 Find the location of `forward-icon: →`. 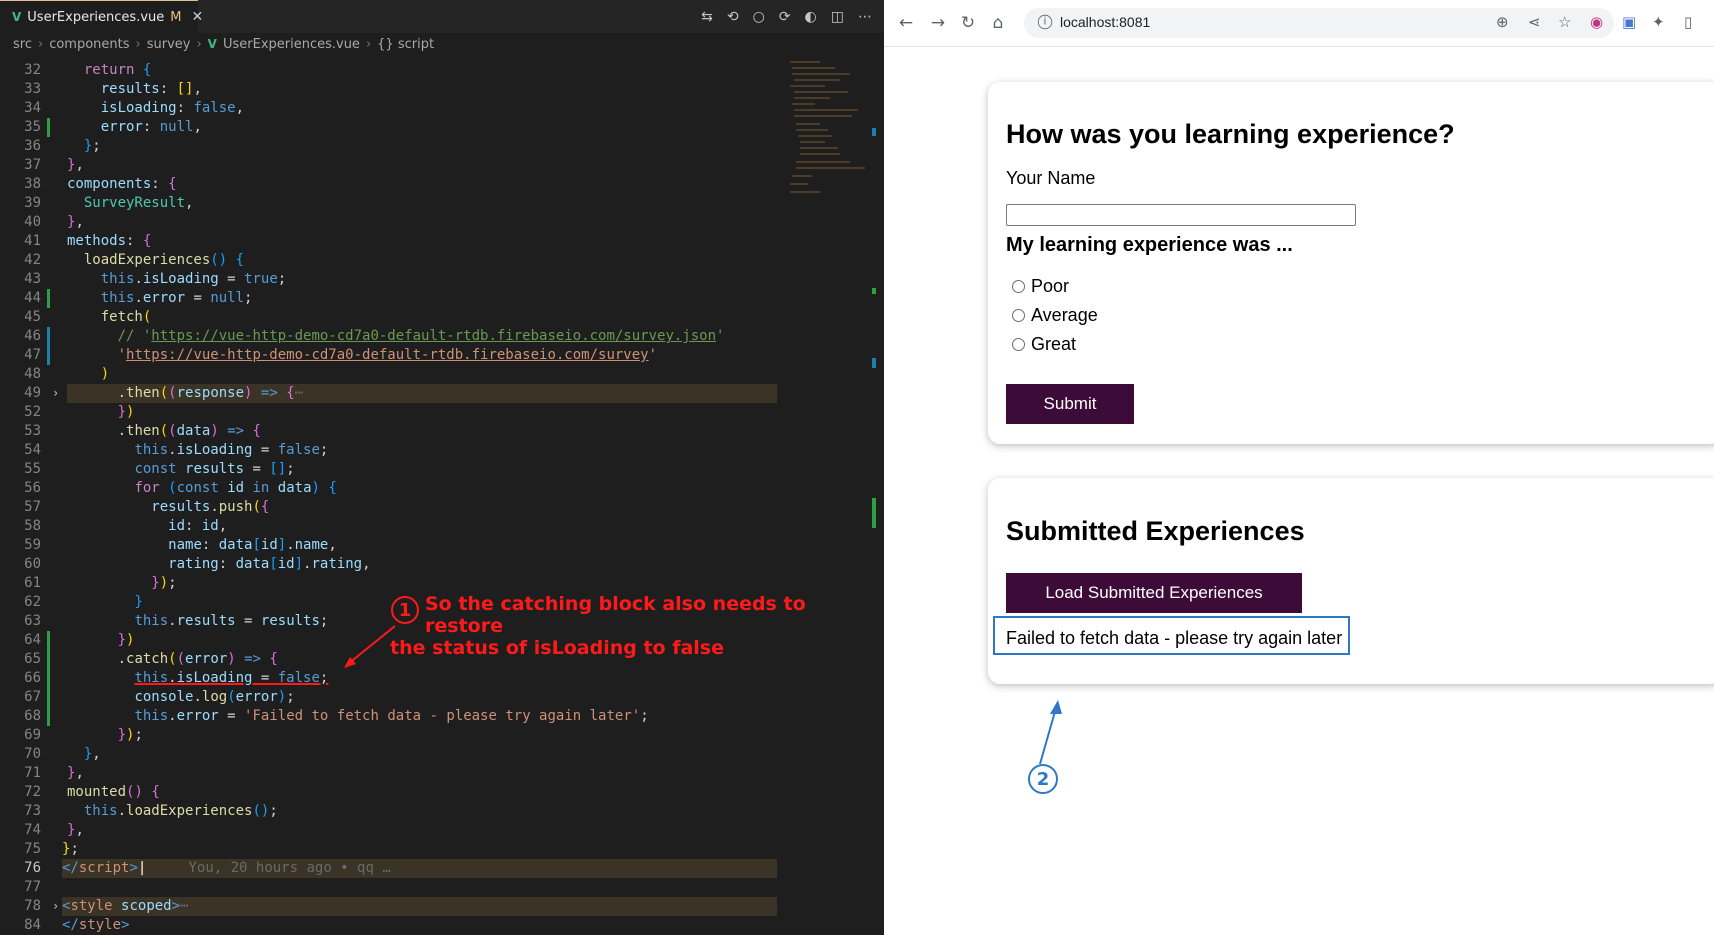

forward-icon: → is located at coordinates (938, 23).